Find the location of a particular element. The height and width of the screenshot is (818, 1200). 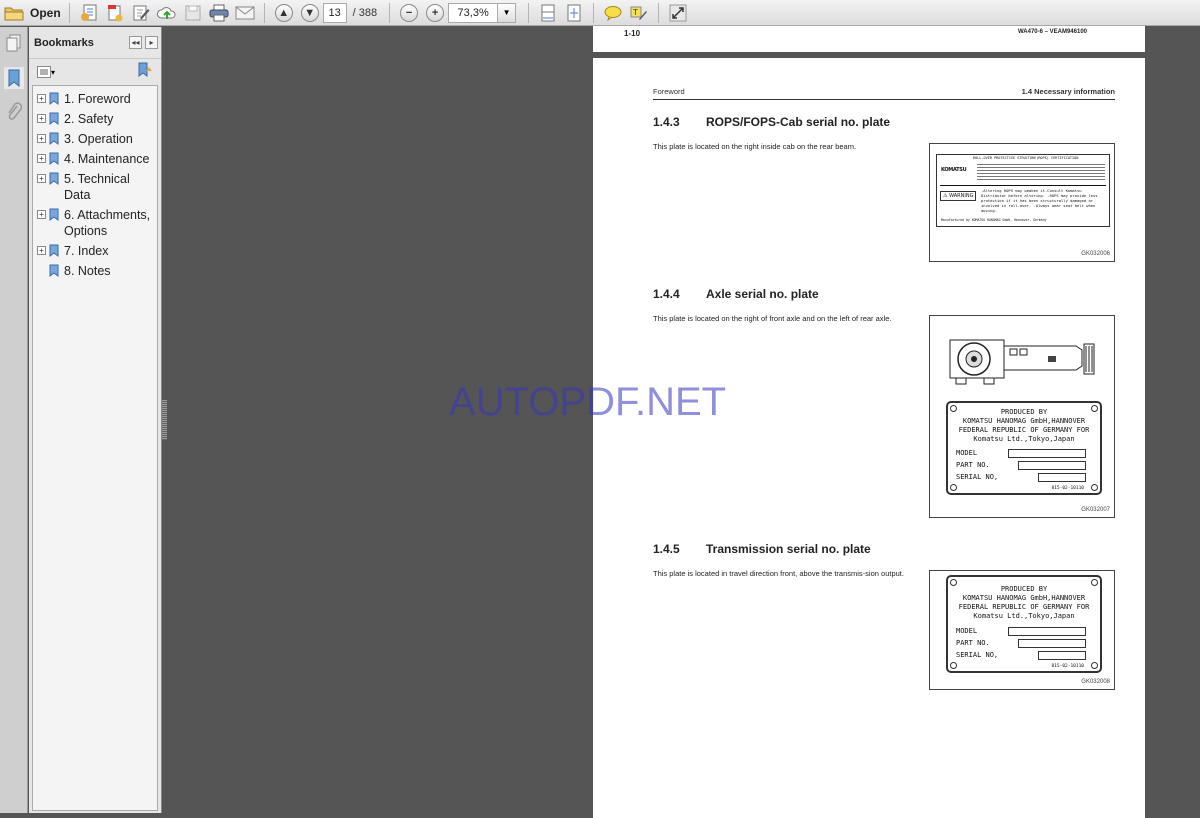

comment-button is located at coordinates (613, 13).